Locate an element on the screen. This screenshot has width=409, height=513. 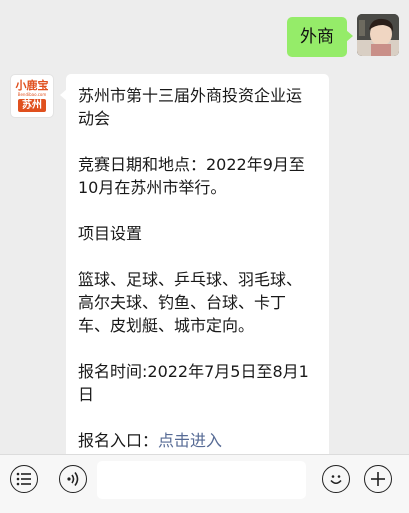
user-avatar-image is located at coordinates (378, 35).